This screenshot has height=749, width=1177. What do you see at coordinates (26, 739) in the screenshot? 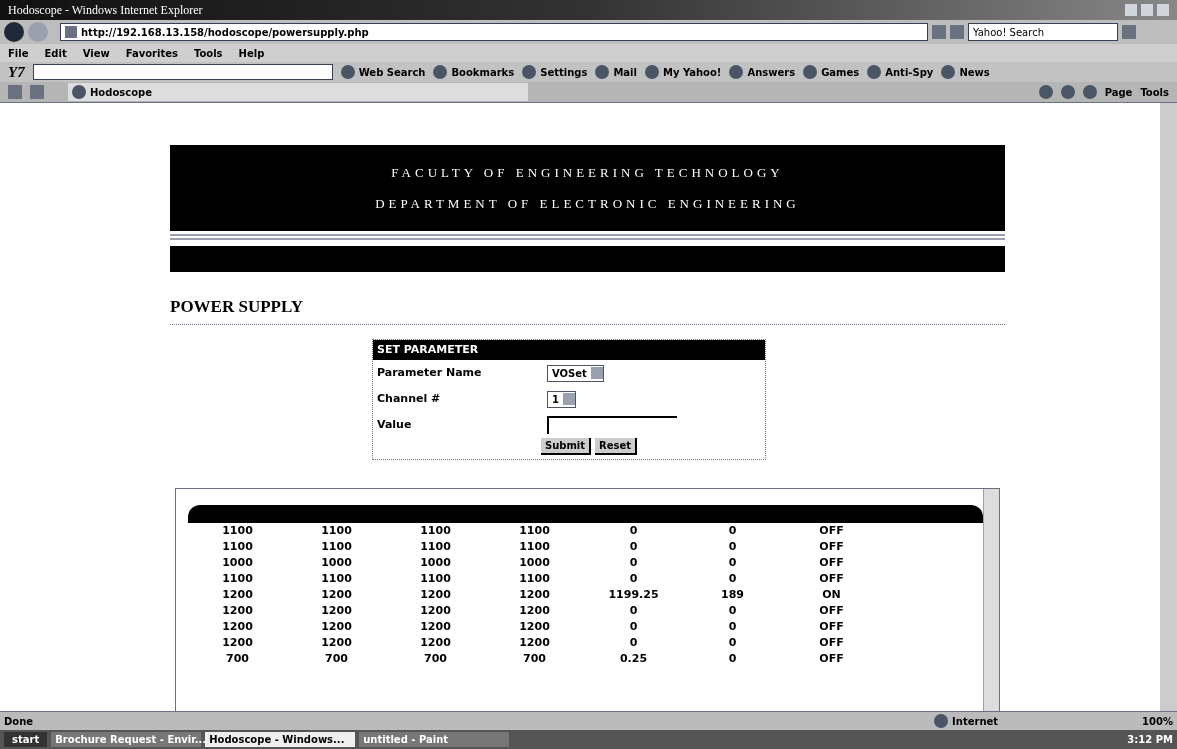
I see `start-button: start` at bounding box center [26, 739].